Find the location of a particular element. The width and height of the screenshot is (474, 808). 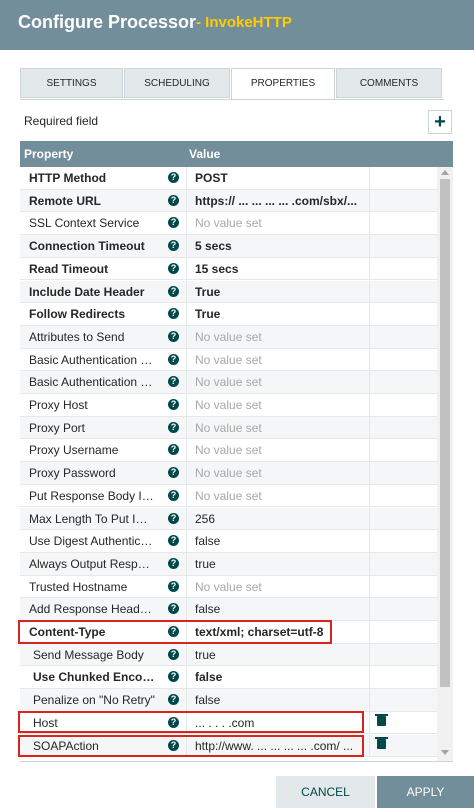

apply-button: APPLY is located at coordinates (425, 792).